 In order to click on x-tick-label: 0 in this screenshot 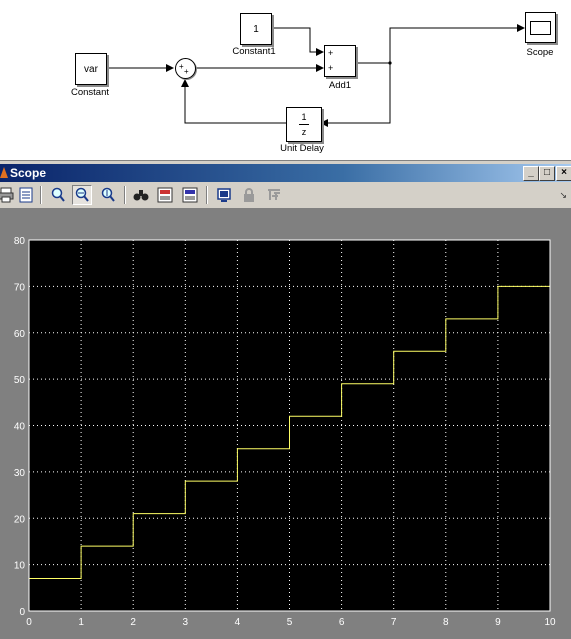, I will do `click(29, 622)`.